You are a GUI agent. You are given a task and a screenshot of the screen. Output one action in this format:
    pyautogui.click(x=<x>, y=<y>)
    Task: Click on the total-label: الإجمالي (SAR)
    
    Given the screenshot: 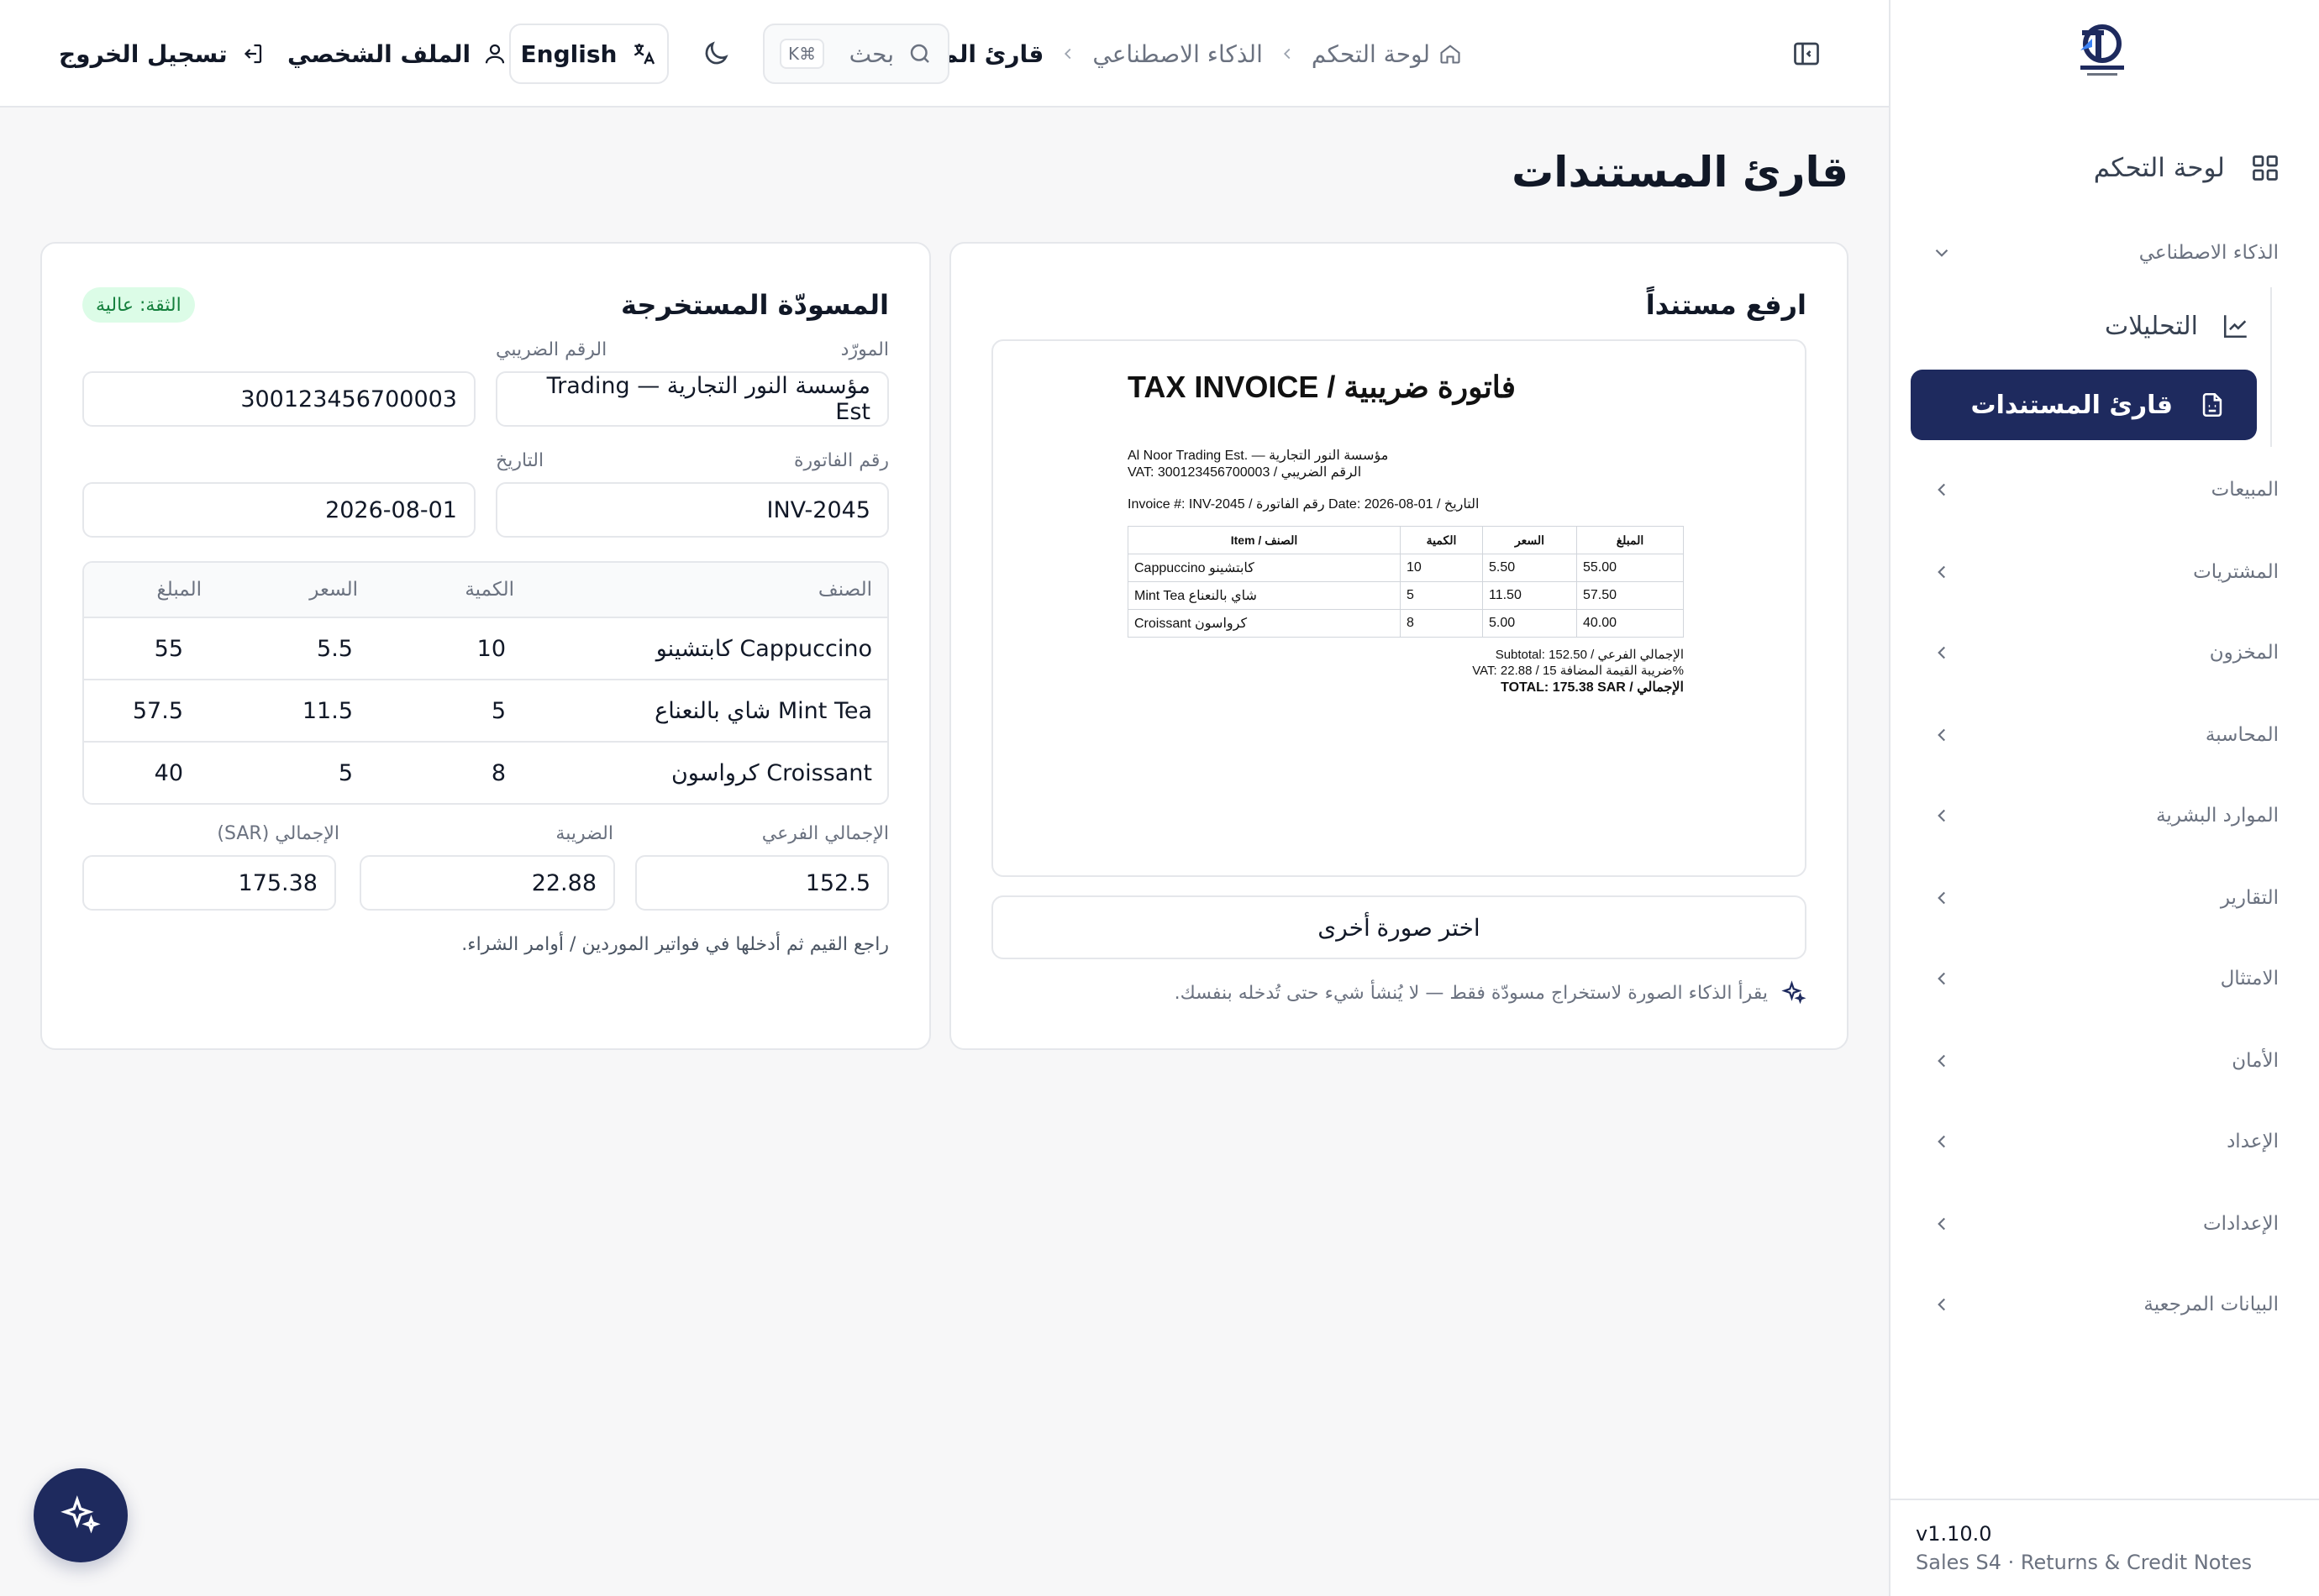 What is the action you would take?
    pyautogui.click(x=278, y=833)
    